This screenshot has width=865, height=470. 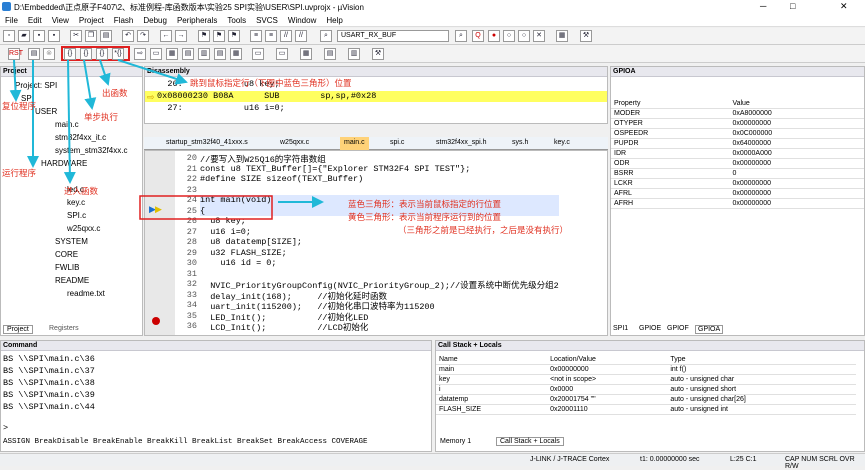 I want to click on run-to-arrow, so click(x=152, y=72).